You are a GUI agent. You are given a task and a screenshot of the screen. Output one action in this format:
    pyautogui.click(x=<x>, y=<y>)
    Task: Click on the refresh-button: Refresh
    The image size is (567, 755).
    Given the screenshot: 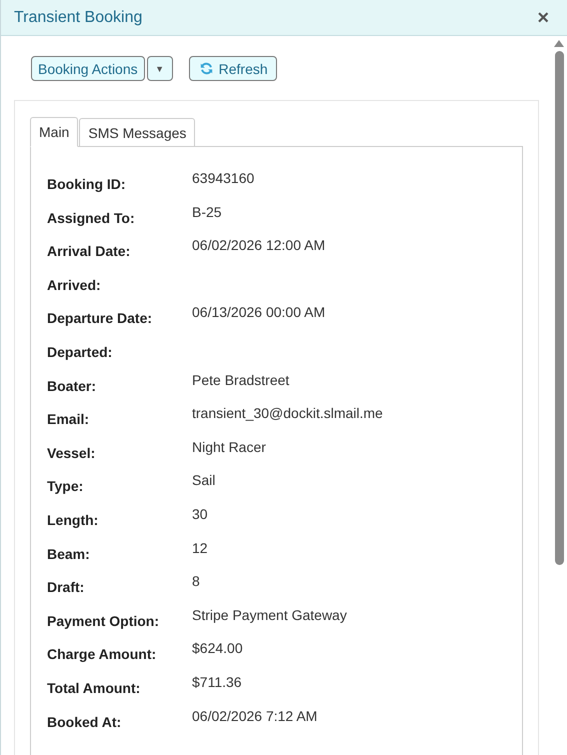 What is the action you would take?
    pyautogui.click(x=232, y=68)
    